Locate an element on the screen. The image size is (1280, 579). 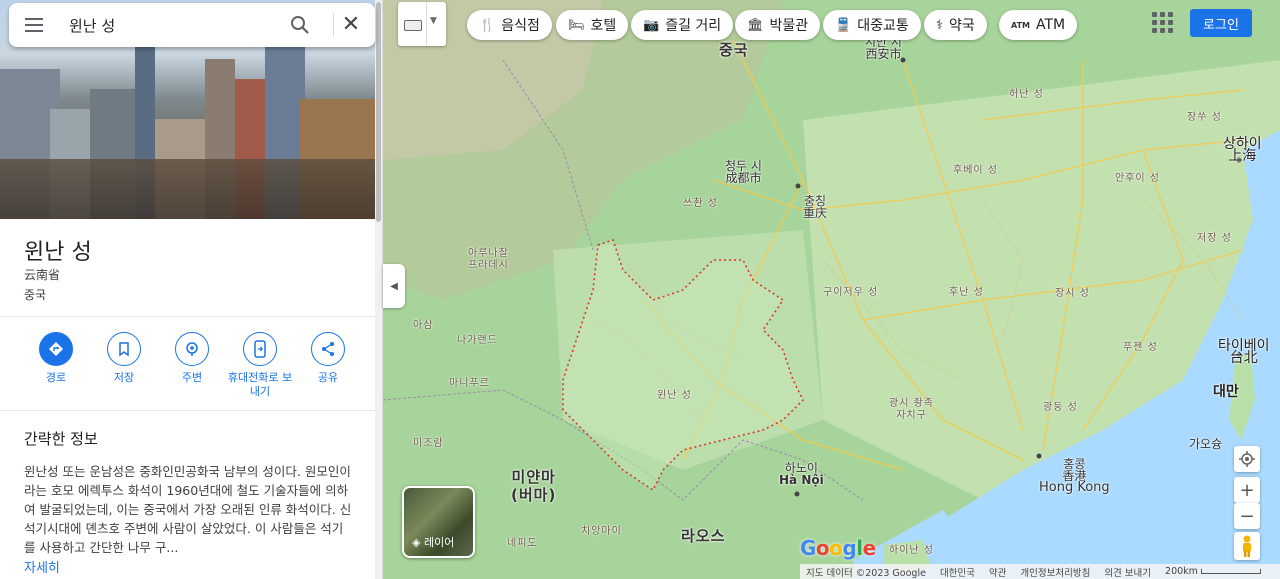
my-location-icon is located at coordinates (1247, 459).